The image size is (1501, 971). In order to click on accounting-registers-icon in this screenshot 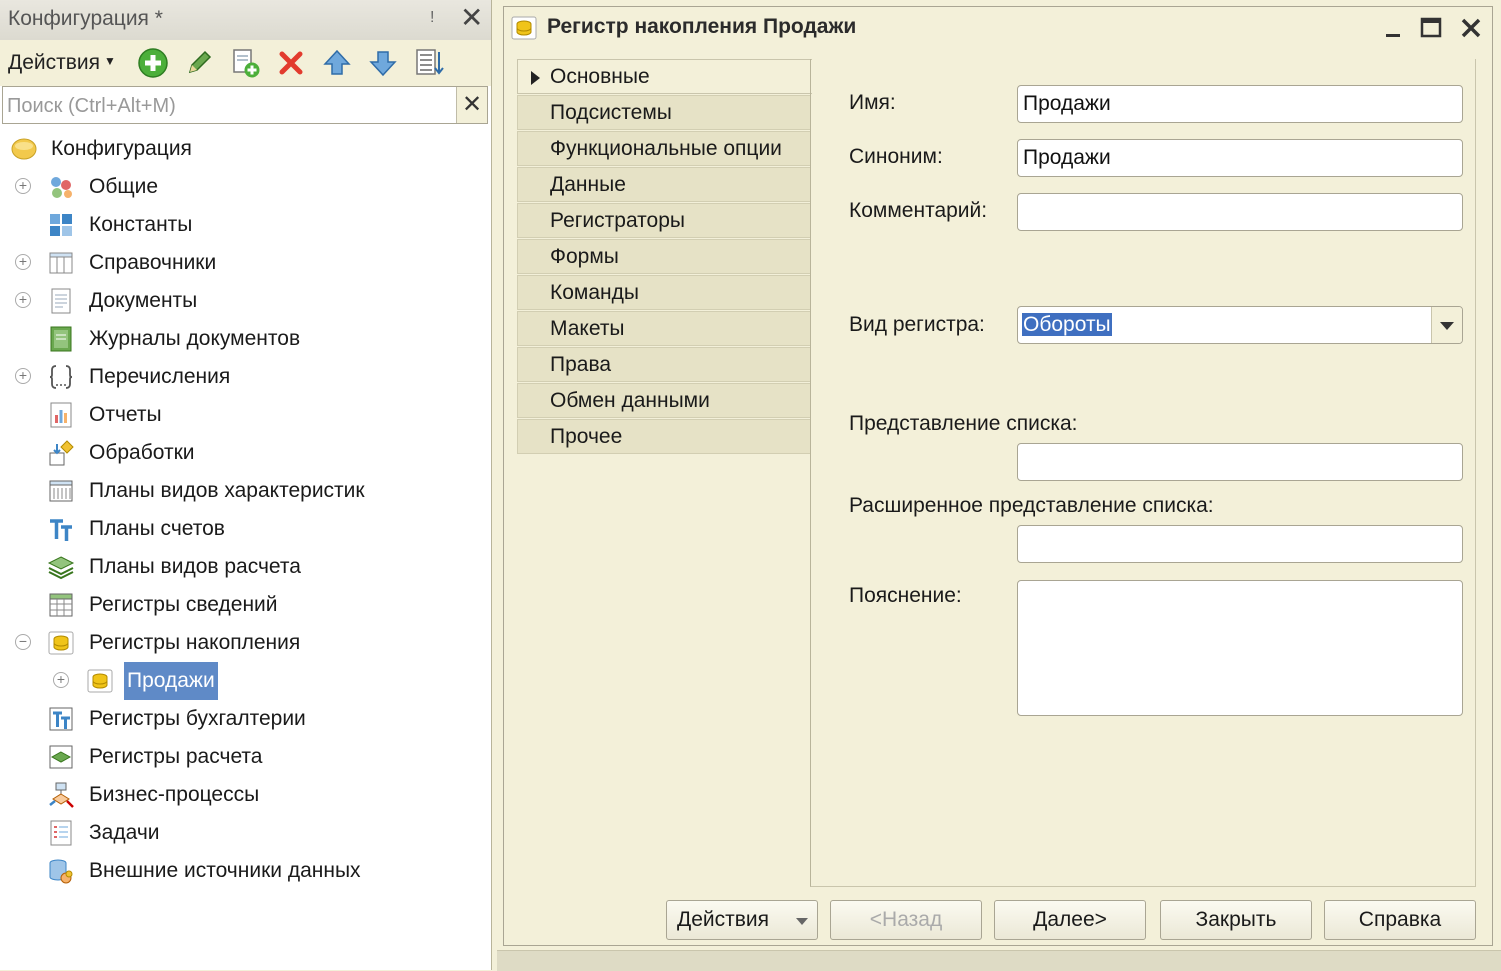, I will do `click(61, 719)`.